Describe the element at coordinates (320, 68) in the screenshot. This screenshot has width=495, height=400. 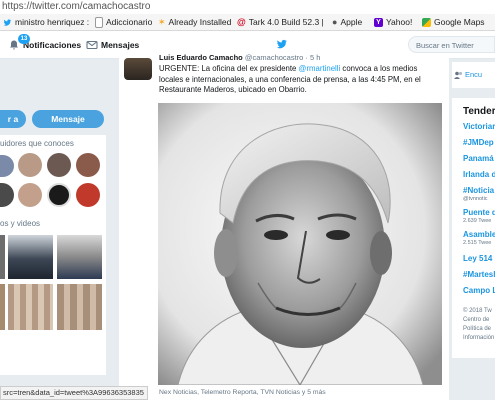
I see `mention-link: @rmartinelli` at that location.